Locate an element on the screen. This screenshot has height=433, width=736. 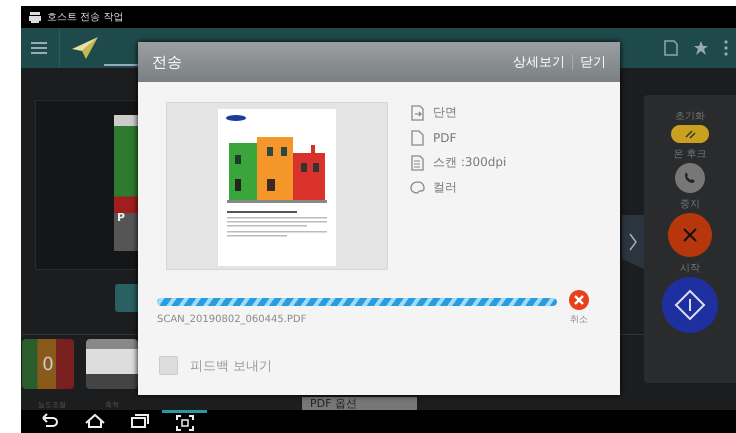
duplex-icon is located at coordinates (417, 112).